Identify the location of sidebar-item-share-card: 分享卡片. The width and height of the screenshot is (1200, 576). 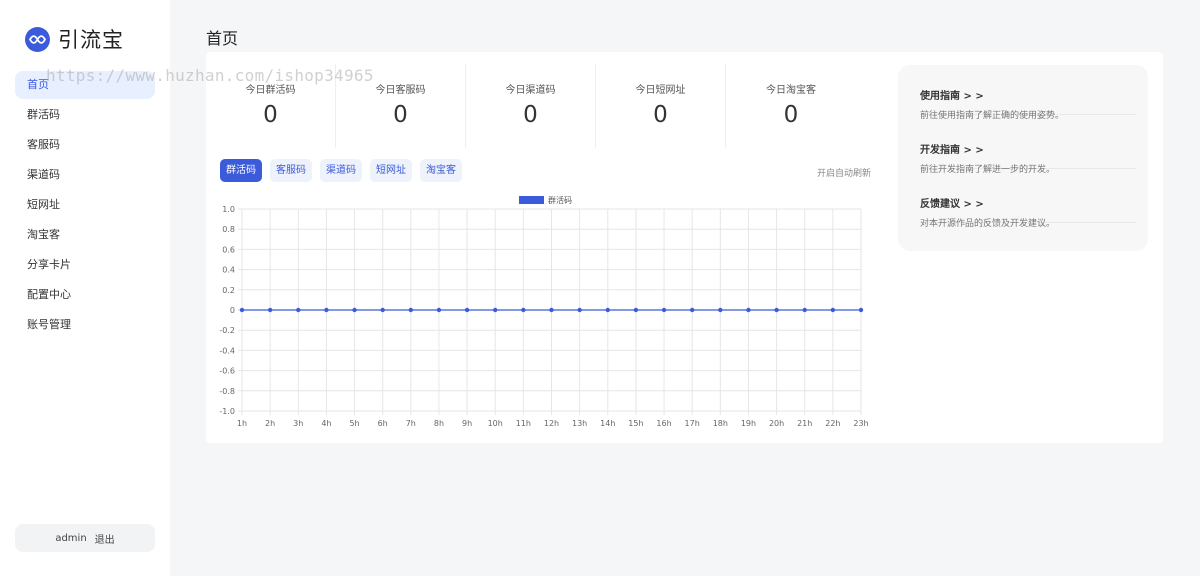
(85, 265).